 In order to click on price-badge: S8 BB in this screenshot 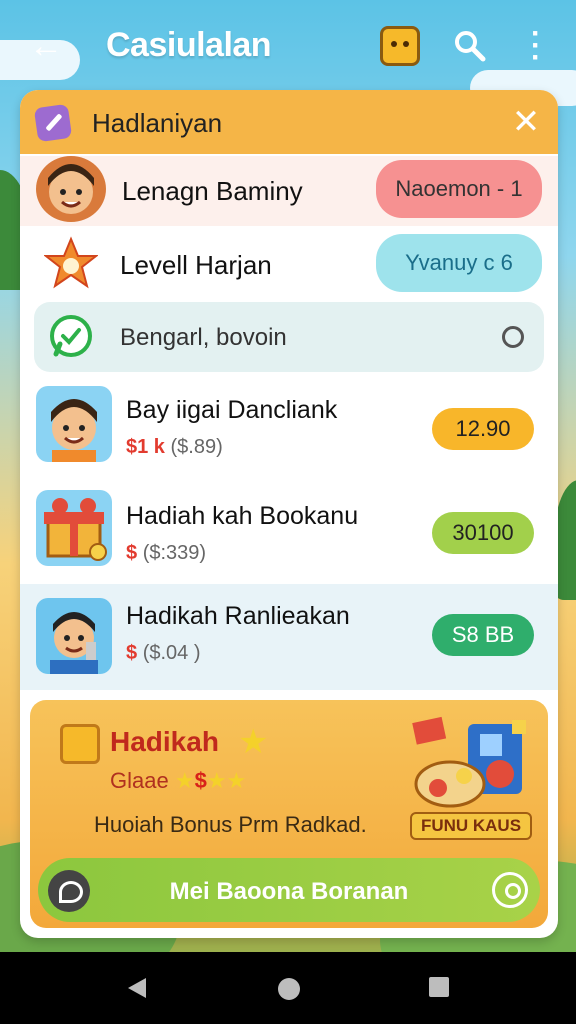, I will do `click(483, 635)`.